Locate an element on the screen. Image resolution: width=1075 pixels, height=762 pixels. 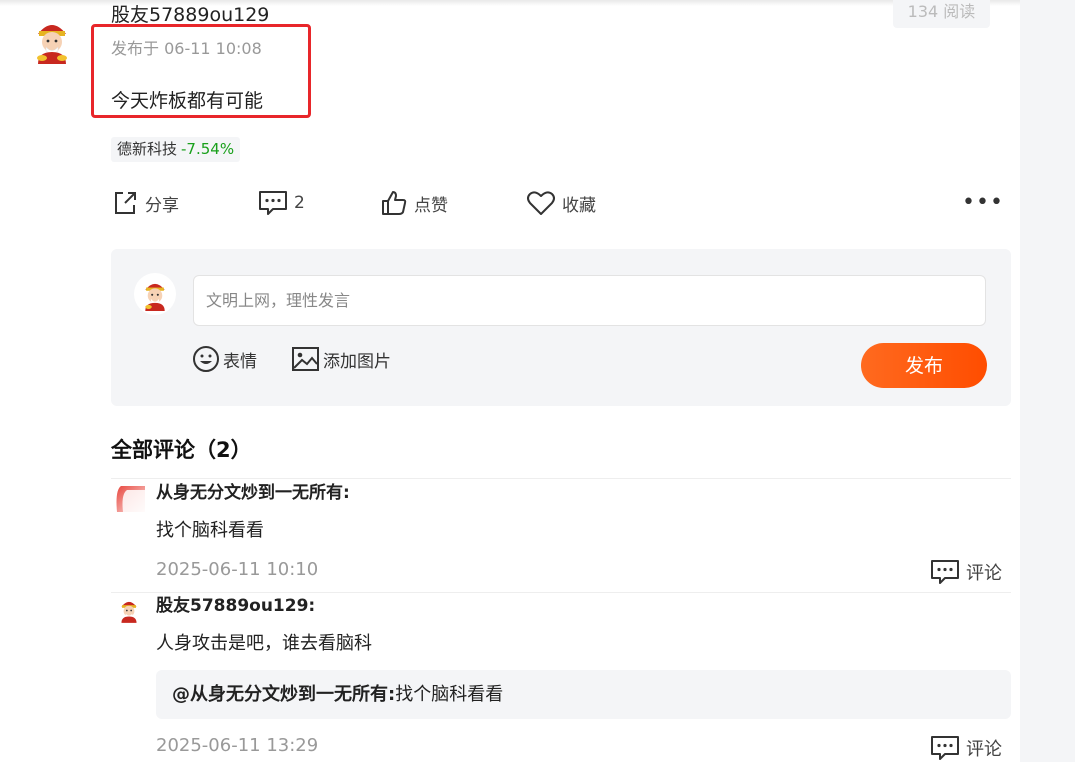
like-button: 点赞 is located at coordinates (414, 203).